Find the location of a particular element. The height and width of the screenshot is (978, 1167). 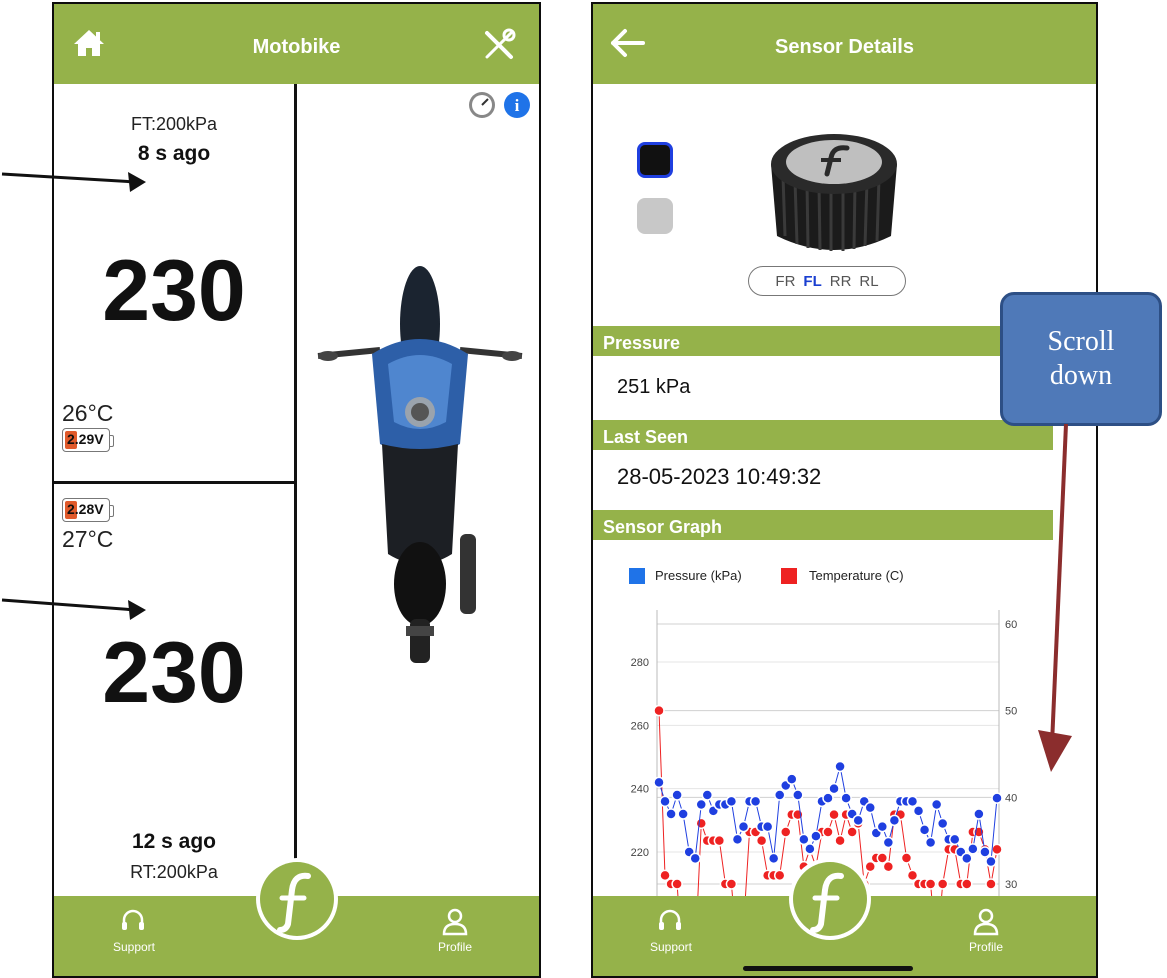

back-arrow-icon is located at coordinates (627, 43).